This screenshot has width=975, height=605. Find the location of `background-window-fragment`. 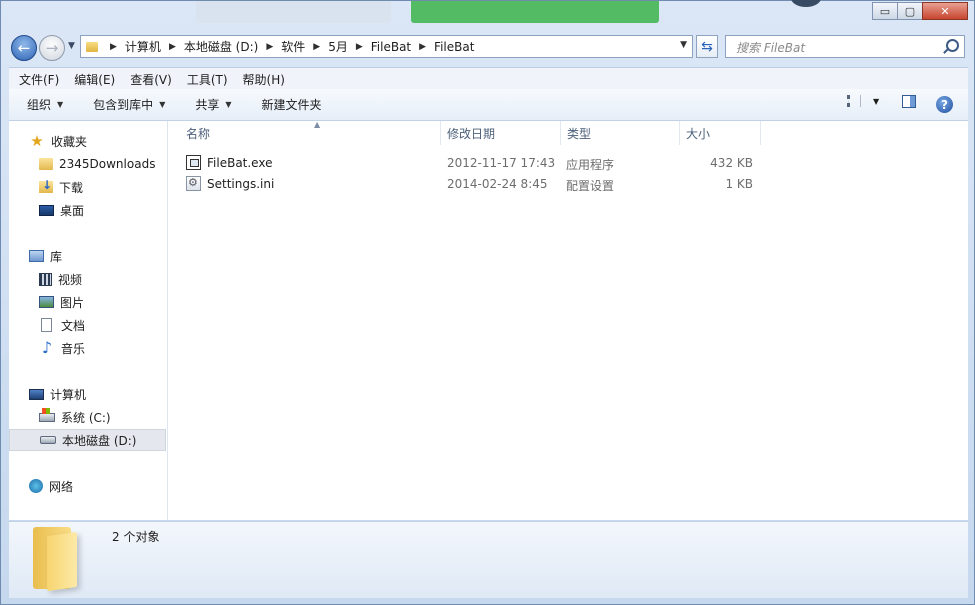

background-window-fragment is located at coordinates (293, 12).